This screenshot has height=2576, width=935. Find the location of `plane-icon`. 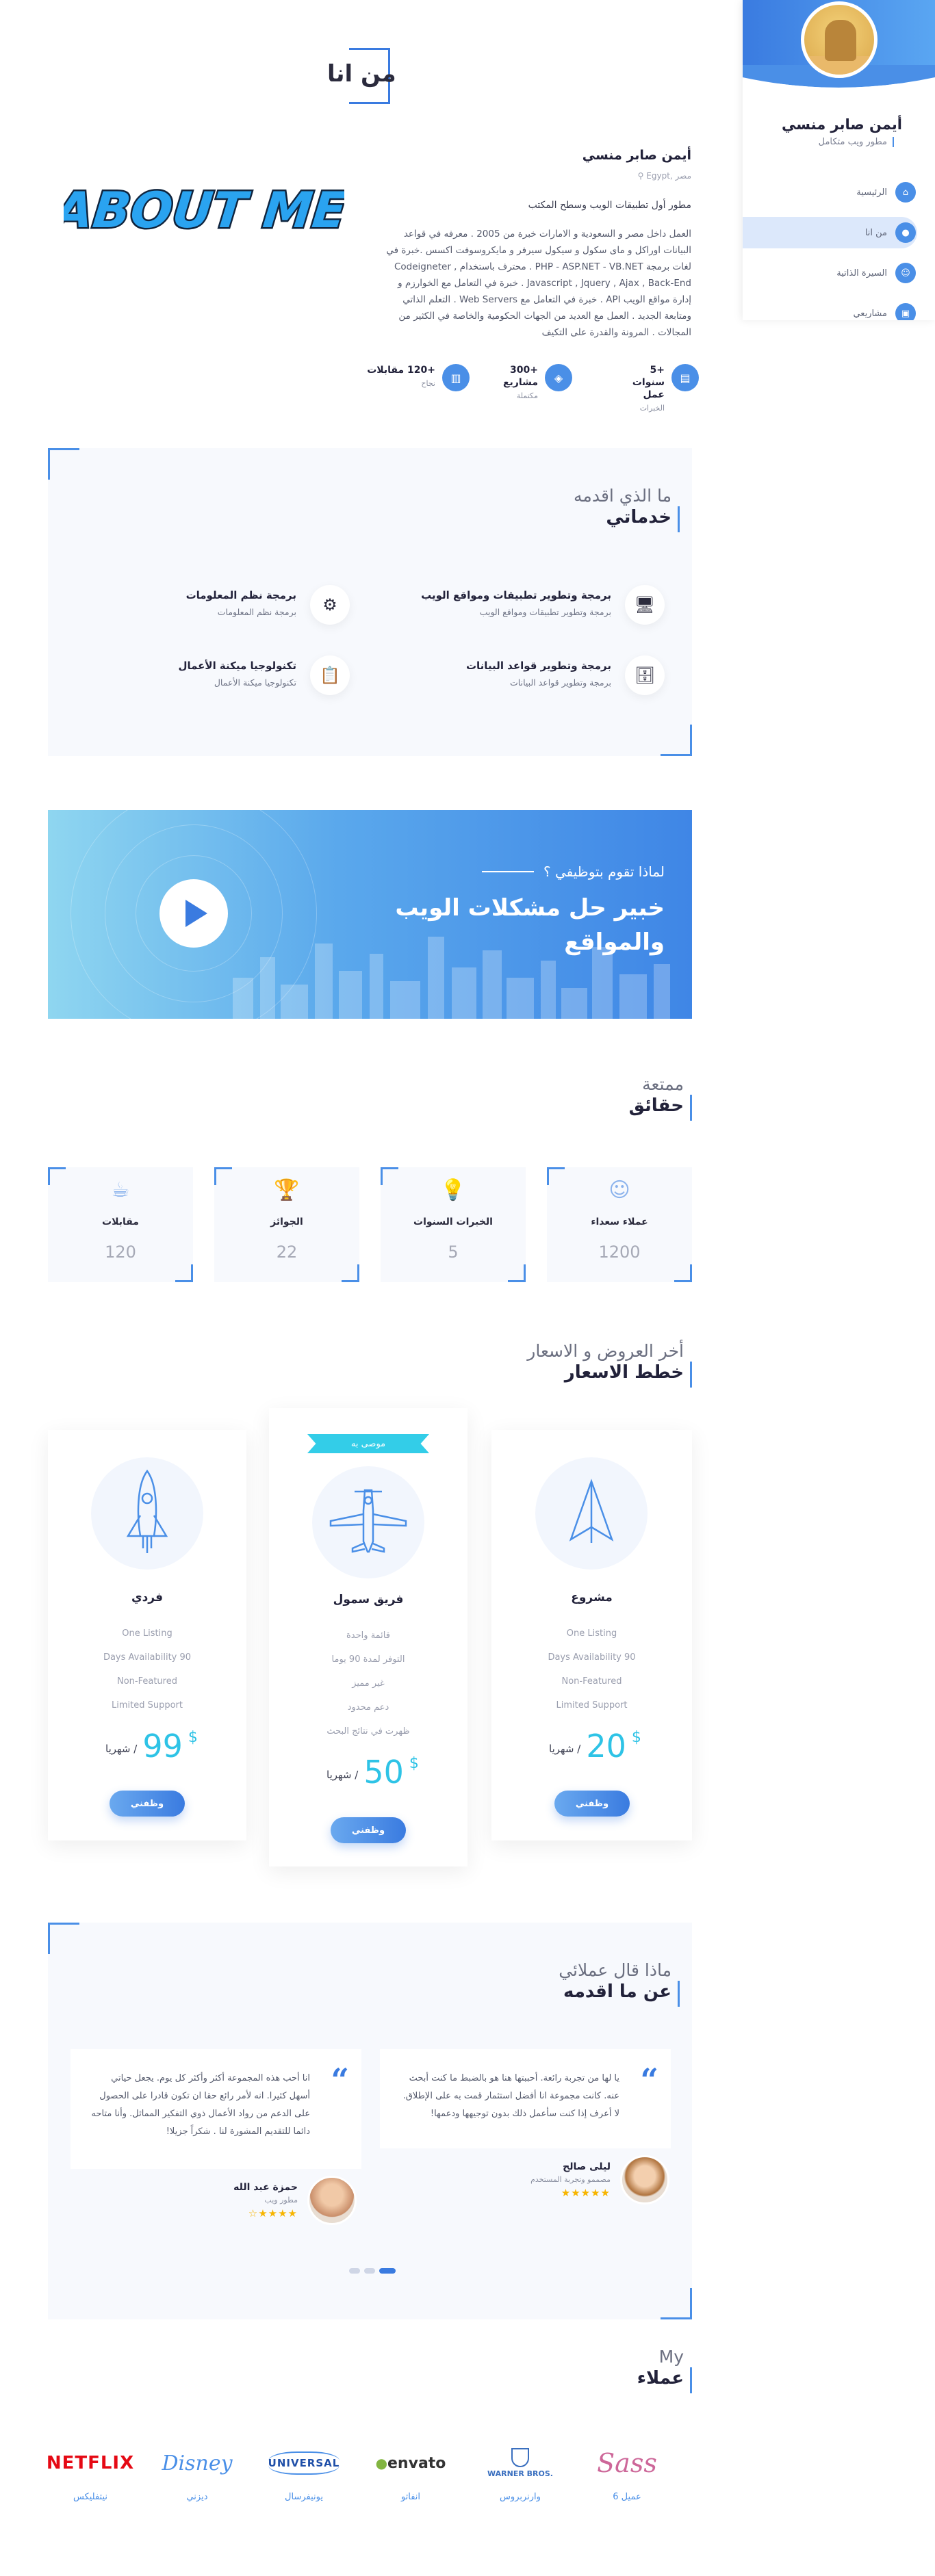

plane-icon is located at coordinates (368, 1521).